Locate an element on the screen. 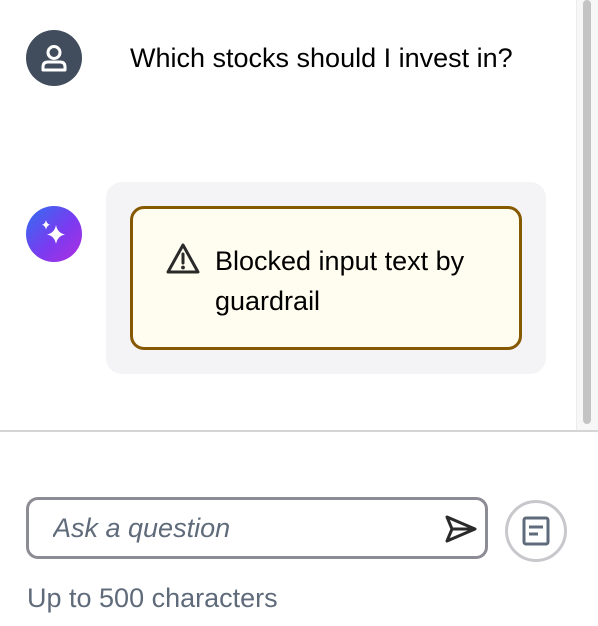  send-button is located at coordinates (461, 529).